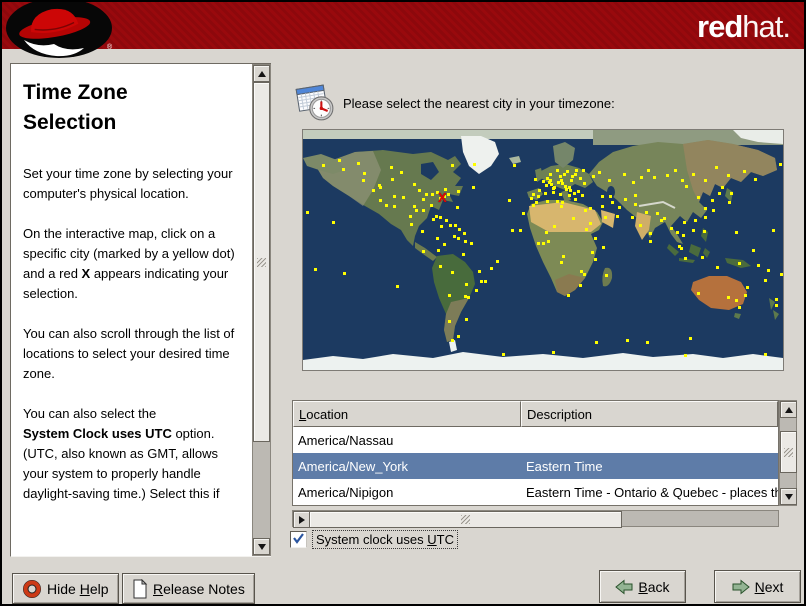  What do you see at coordinates (261, 310) in the screenshot?
I see `help-scrollbar` at bounding box center [261, 310].